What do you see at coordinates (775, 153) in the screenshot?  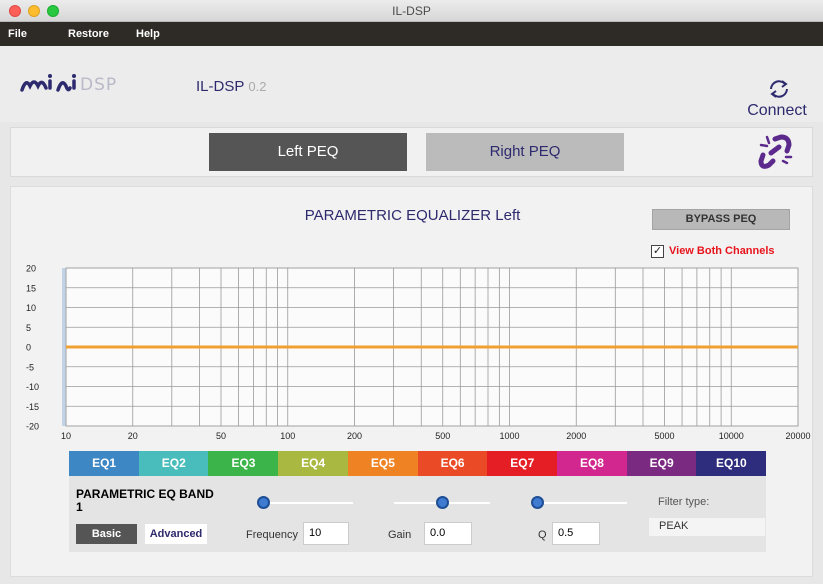 I see `link-channels-icon` at bounding box center [775, 153].